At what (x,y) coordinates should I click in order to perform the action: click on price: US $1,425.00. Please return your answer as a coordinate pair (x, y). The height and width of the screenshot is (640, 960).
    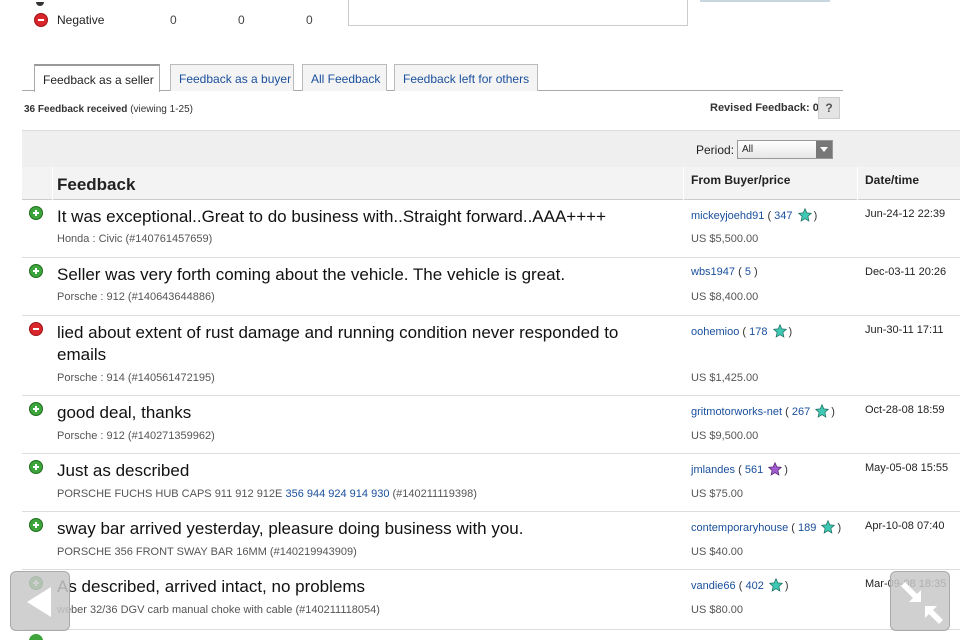
    Looking at the image, I should click on (725, 378).